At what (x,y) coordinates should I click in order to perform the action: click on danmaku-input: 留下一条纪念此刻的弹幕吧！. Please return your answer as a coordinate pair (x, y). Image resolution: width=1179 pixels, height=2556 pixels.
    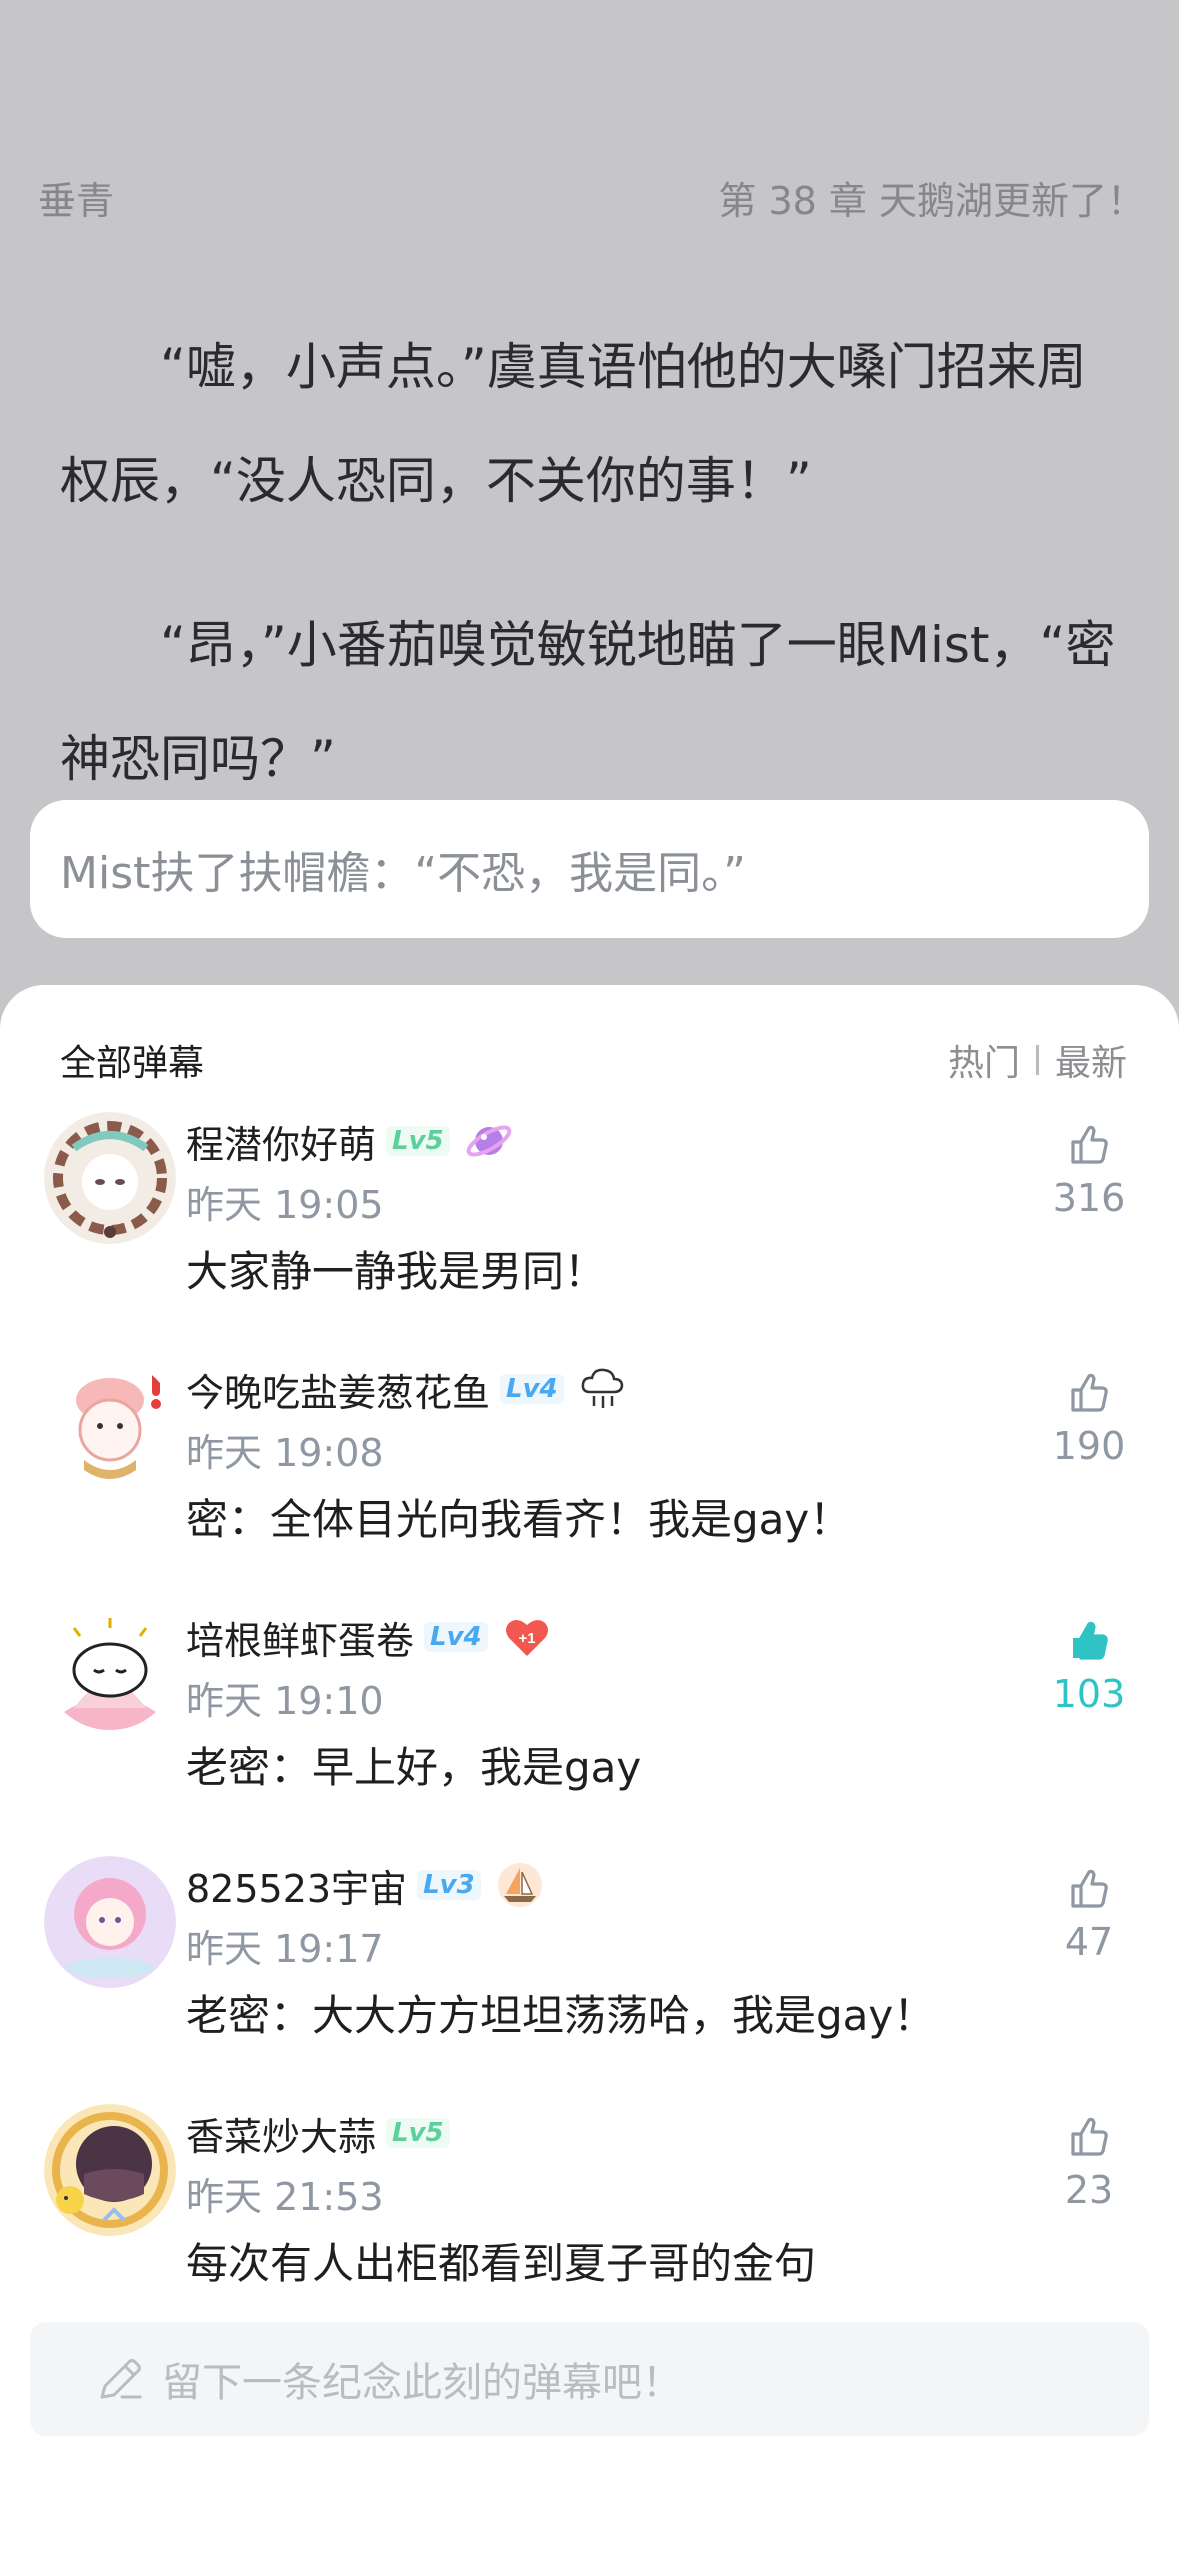
    Looking at the image, I should click on (589, 2379).